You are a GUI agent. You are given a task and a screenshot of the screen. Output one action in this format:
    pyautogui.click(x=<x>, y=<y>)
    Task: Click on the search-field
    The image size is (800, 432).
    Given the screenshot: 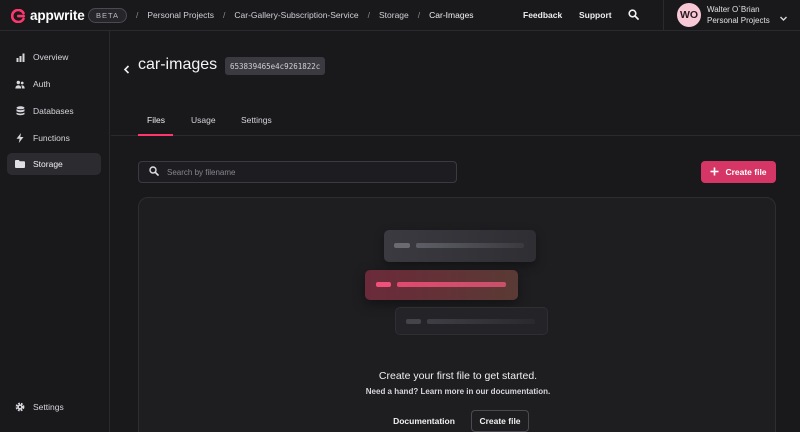 What is the action you would take?
    pyautogui.click(x=297, y=172)
    